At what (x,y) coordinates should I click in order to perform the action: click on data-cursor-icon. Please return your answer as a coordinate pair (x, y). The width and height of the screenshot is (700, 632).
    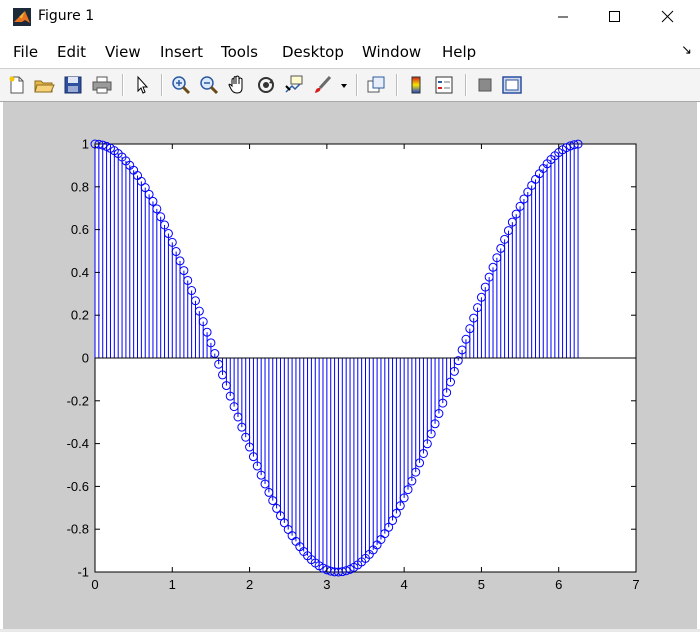
    Looking at the image, I should click on (294, 85).